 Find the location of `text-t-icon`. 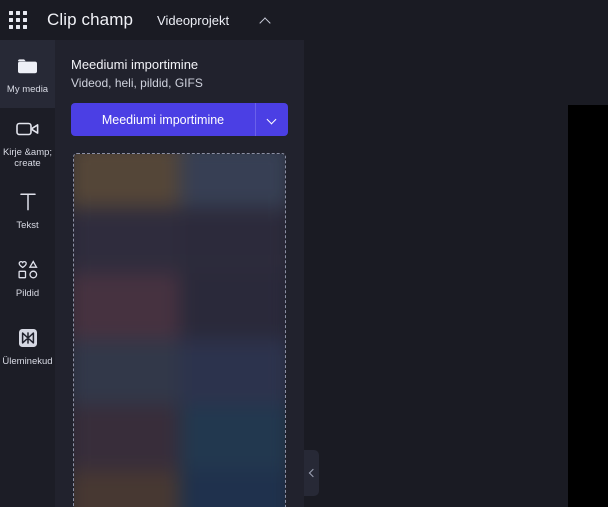

text-t-icon is located at coordinates (28, 202).